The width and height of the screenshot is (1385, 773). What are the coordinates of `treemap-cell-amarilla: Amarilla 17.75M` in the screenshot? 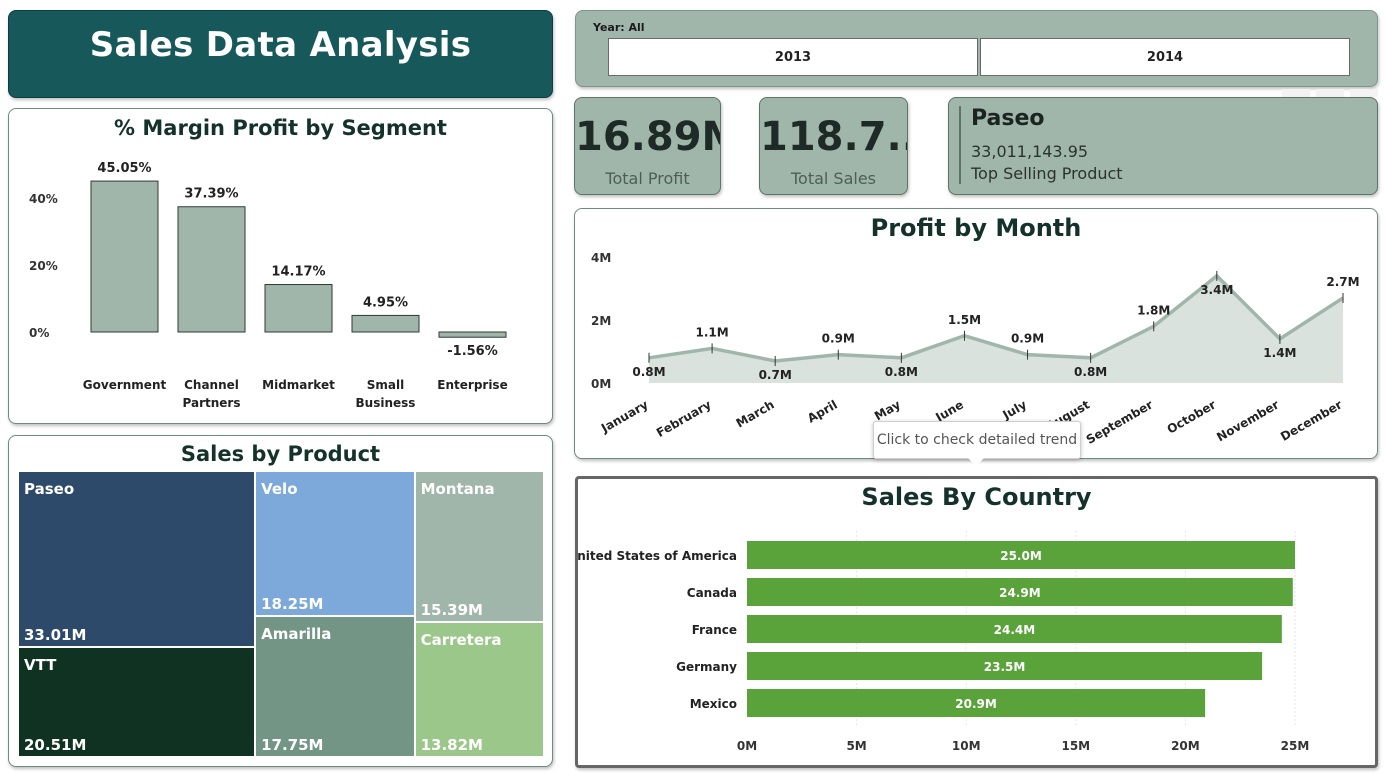 It's located at (336, 687).